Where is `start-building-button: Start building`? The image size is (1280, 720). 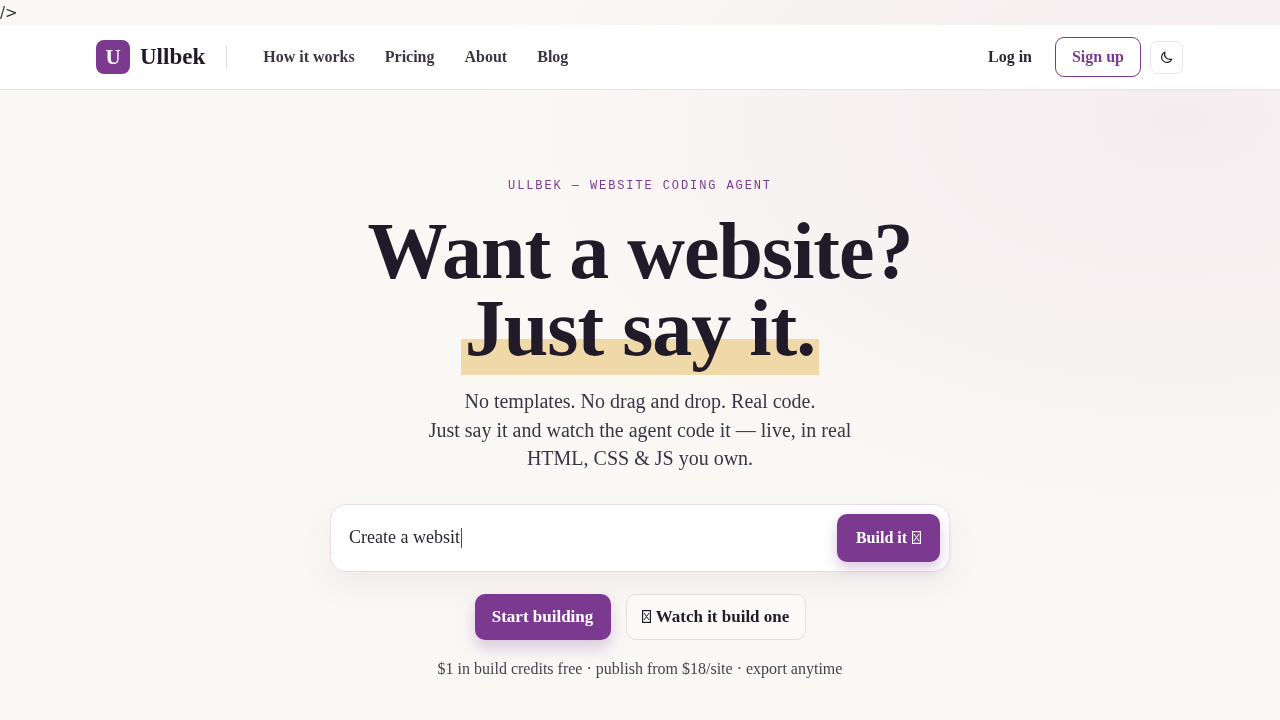
start-building-button: Start building is located at coordinates (542, 616).